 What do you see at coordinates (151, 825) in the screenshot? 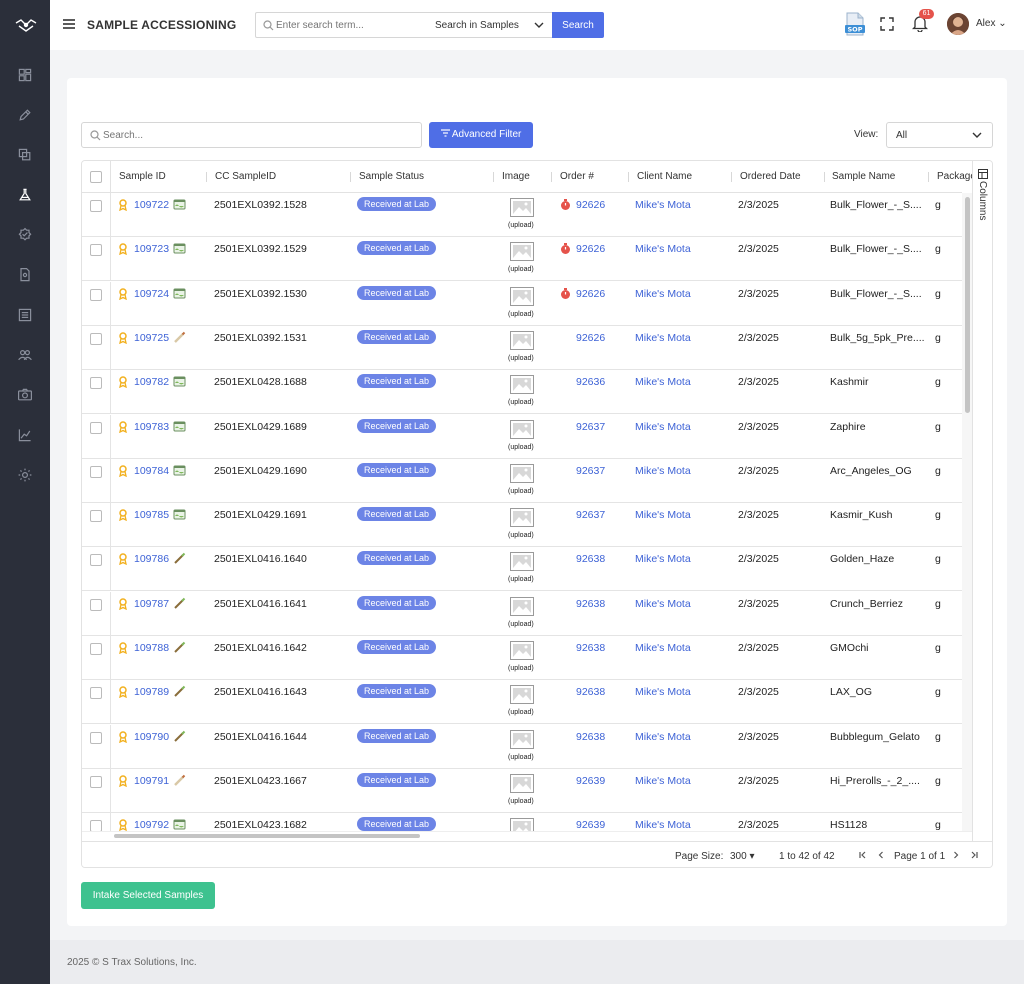
I see `sample-id-link: 109792` at bounding box center [151, 825].